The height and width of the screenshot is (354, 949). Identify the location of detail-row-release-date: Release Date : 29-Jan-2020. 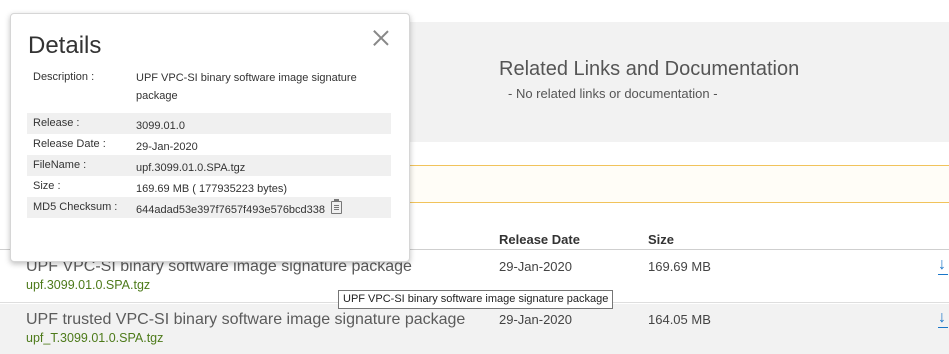
(209, 144).